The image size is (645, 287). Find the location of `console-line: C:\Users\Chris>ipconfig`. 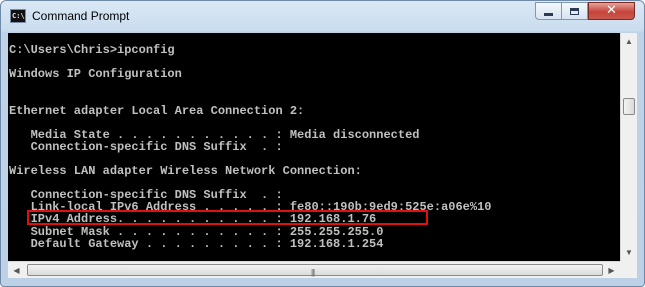

console-line: C:\Users\Chris>ipconfig is located at coordinates (92, 50).